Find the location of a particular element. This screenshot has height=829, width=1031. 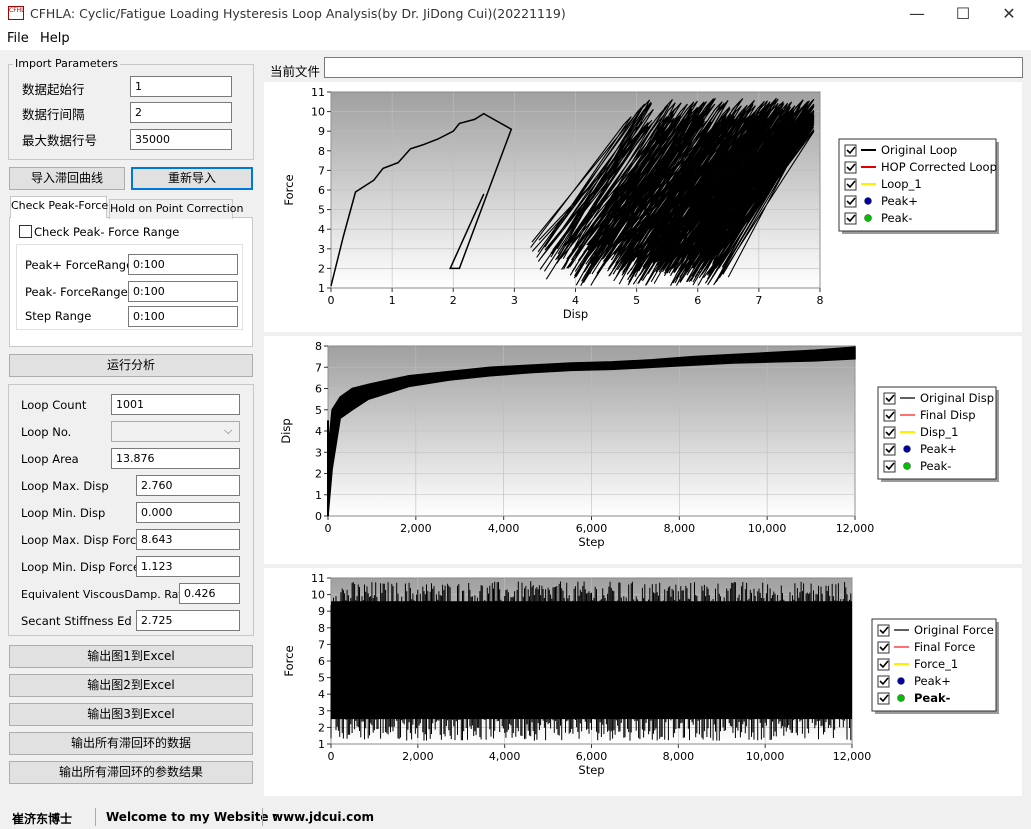

import-curve-button: 导入滞回曲线 is located at coordinates (67, 178).